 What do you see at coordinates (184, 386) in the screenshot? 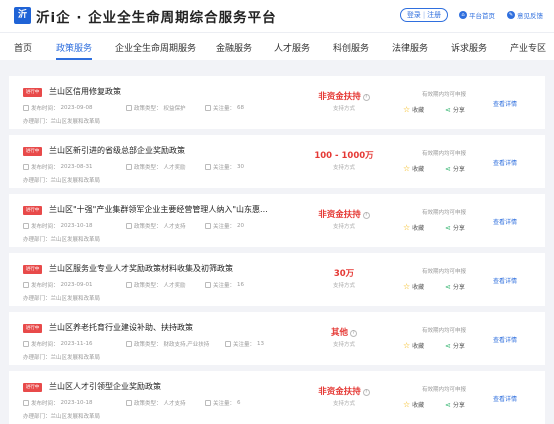
I see `policy-title: 兰山区人才引领型企业奖励政策` at bounding box center [184, 386].